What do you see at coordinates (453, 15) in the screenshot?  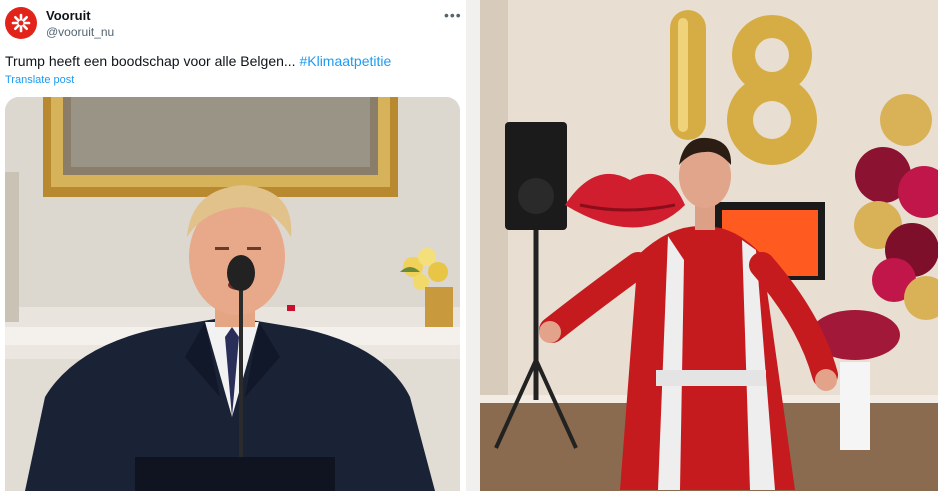 I see `more-horizontal-icon: •••` at bounding box center [453, 15].